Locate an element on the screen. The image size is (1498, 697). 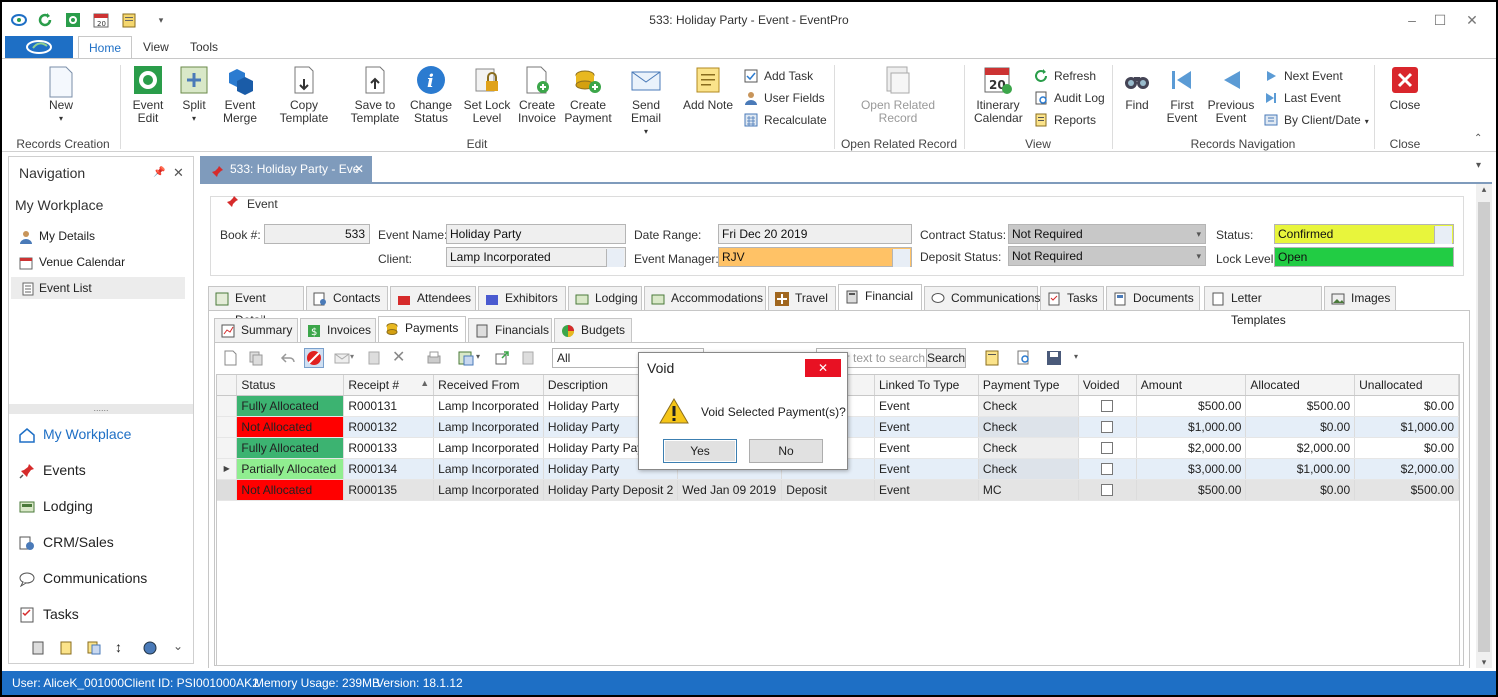
tab-view: View is located at coordinates (156, 47).